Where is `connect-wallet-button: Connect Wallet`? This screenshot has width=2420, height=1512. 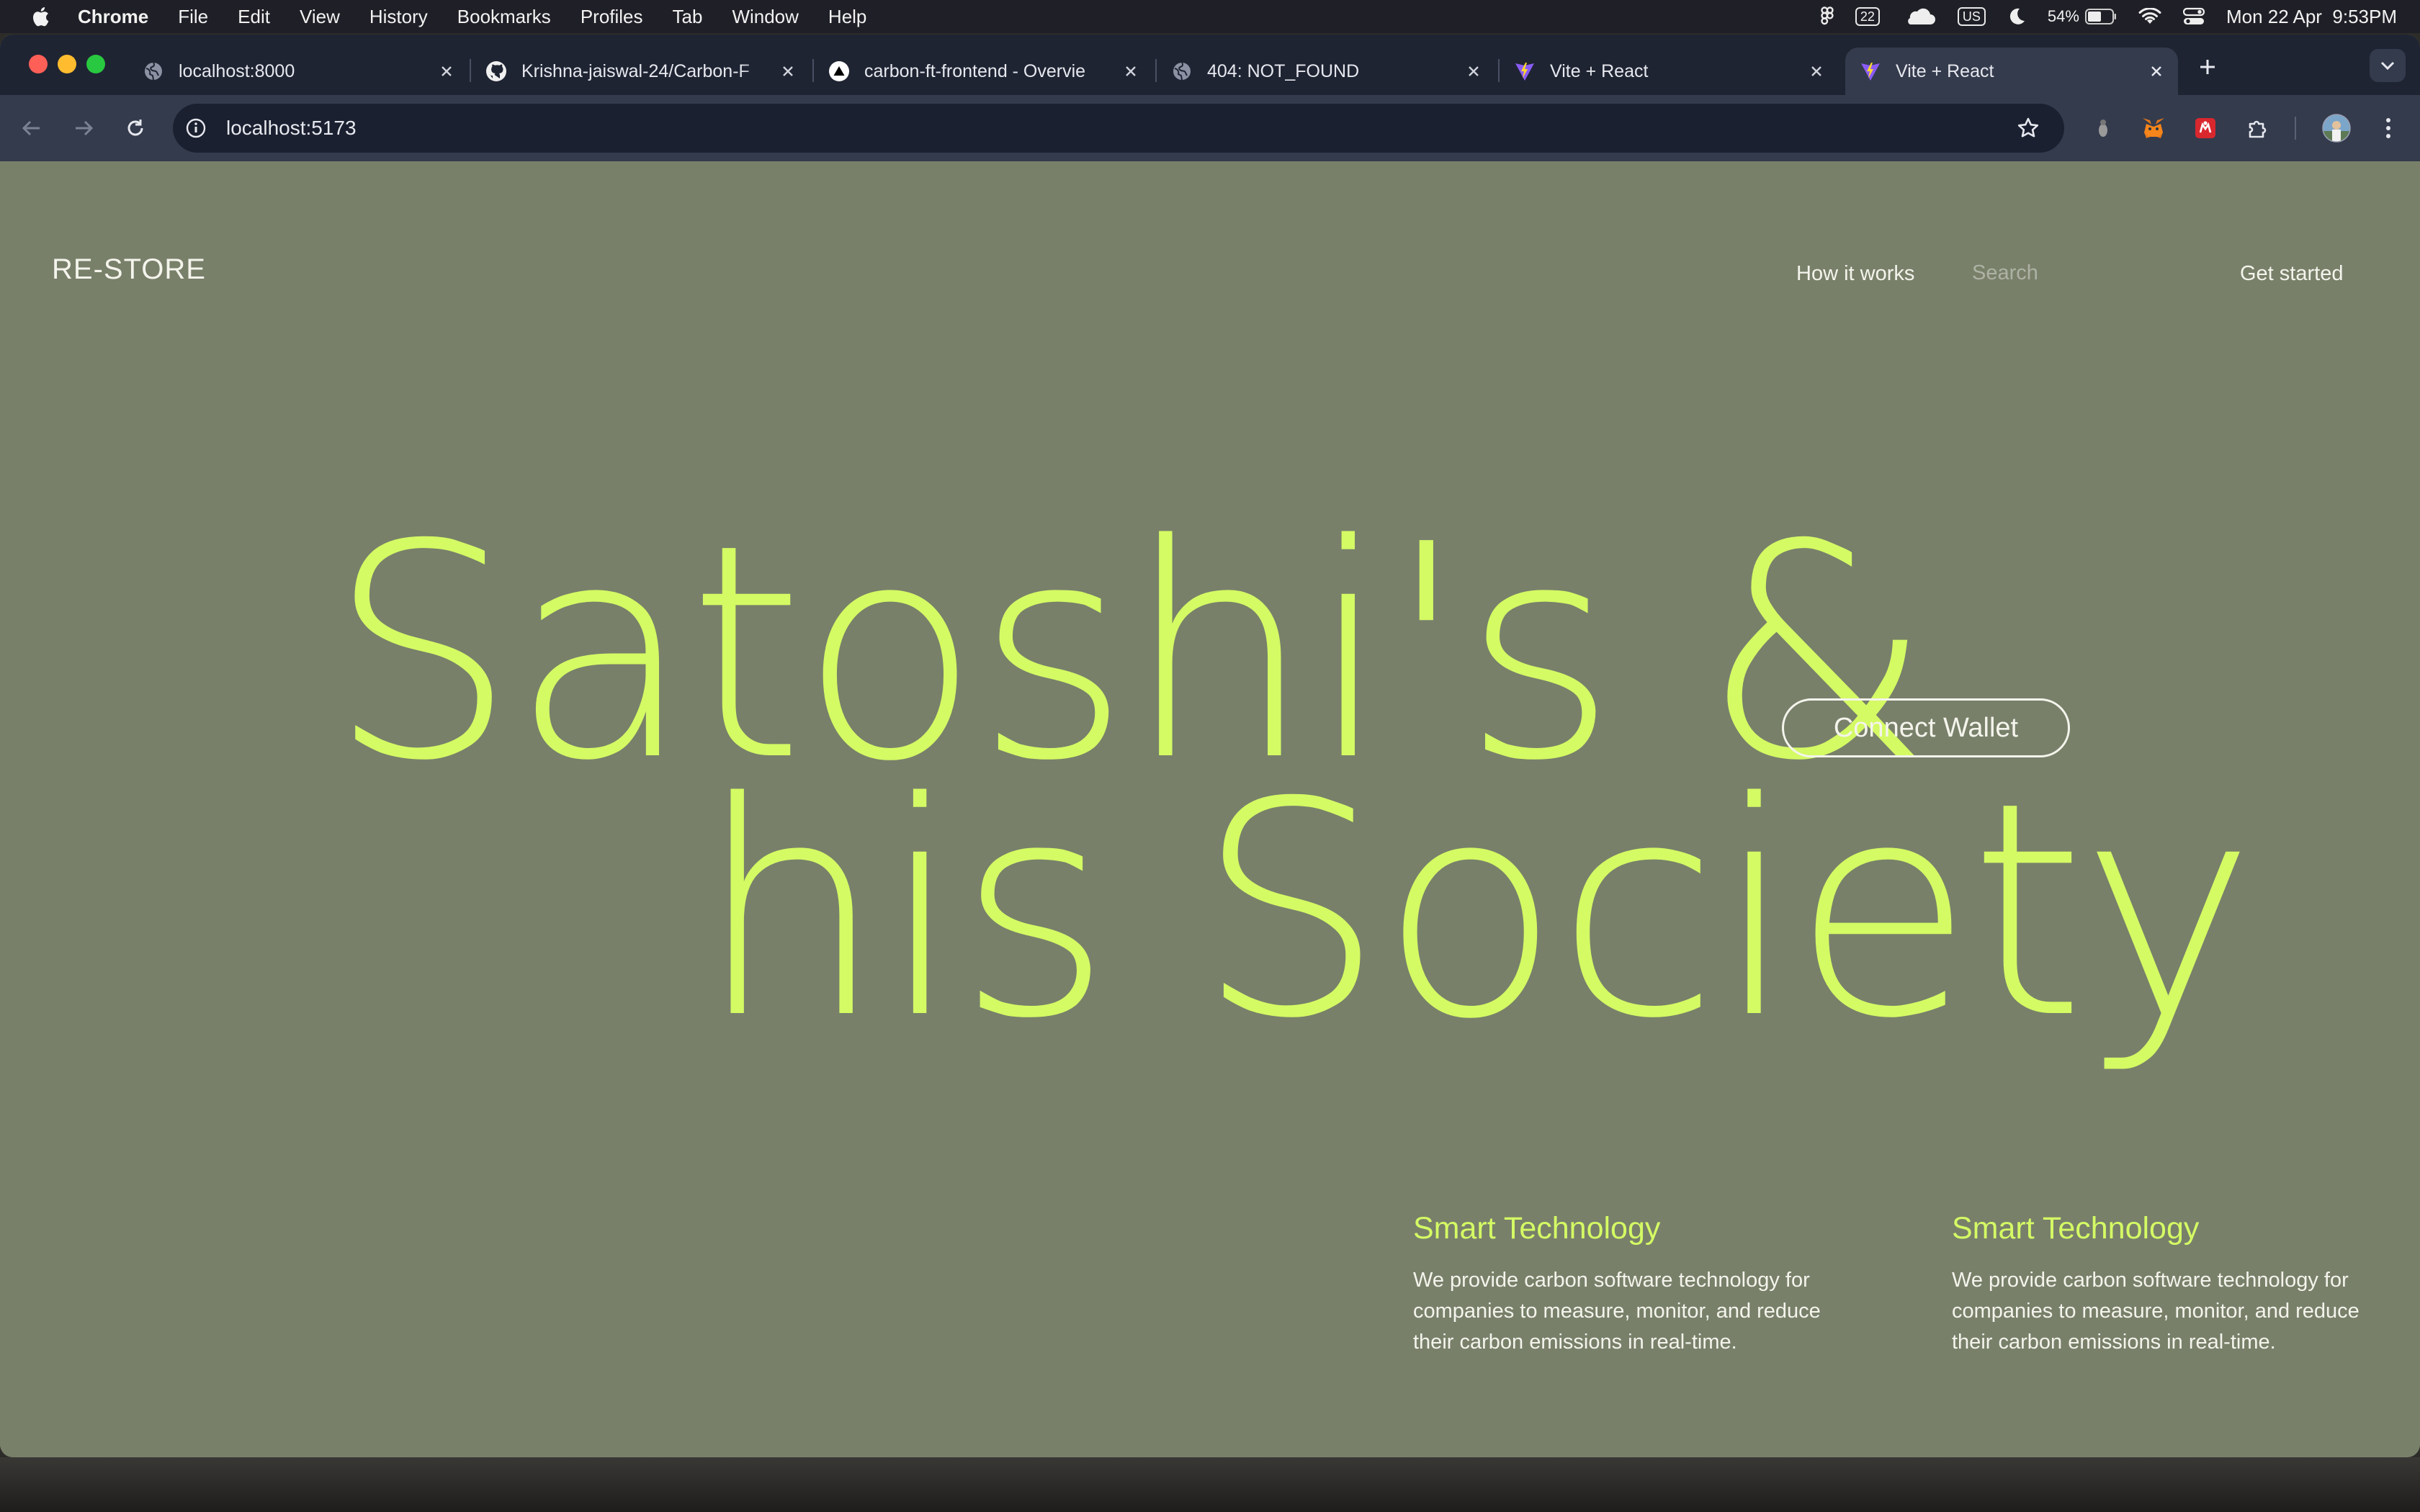
connect-wallet-button: Connect Wallet is located at coordinates (1926, 727).